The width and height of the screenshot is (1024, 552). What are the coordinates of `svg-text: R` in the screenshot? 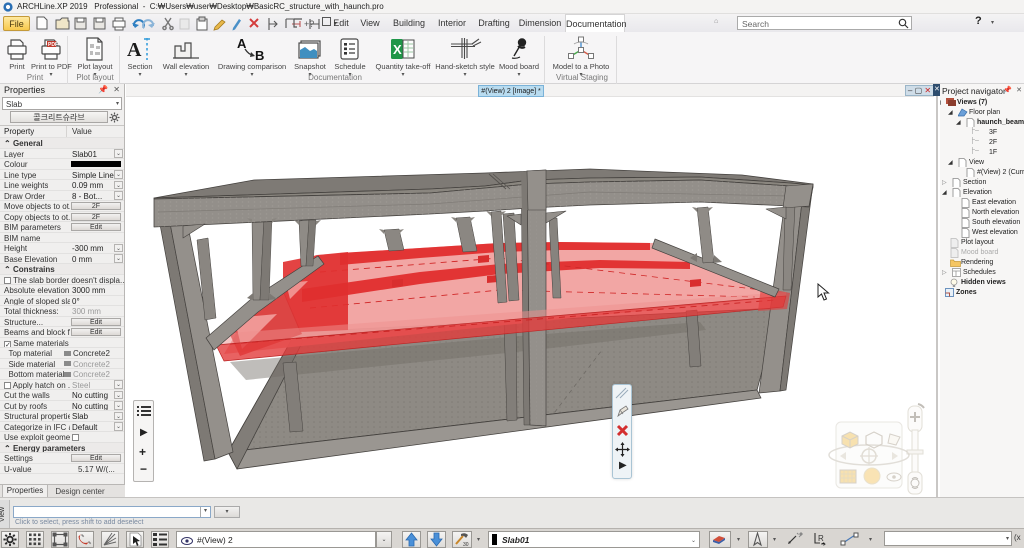 It's located at (821, 538).